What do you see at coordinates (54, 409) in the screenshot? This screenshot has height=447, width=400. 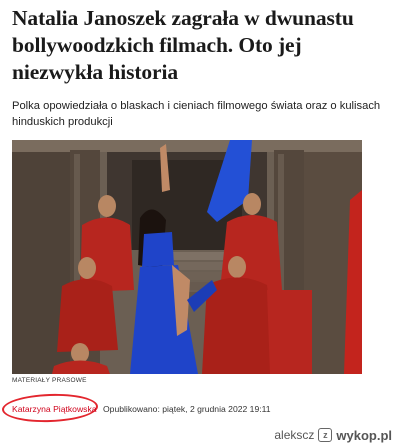 I see `author-link: Katarzyna Piątkowska` at bounding box center [54, 409].